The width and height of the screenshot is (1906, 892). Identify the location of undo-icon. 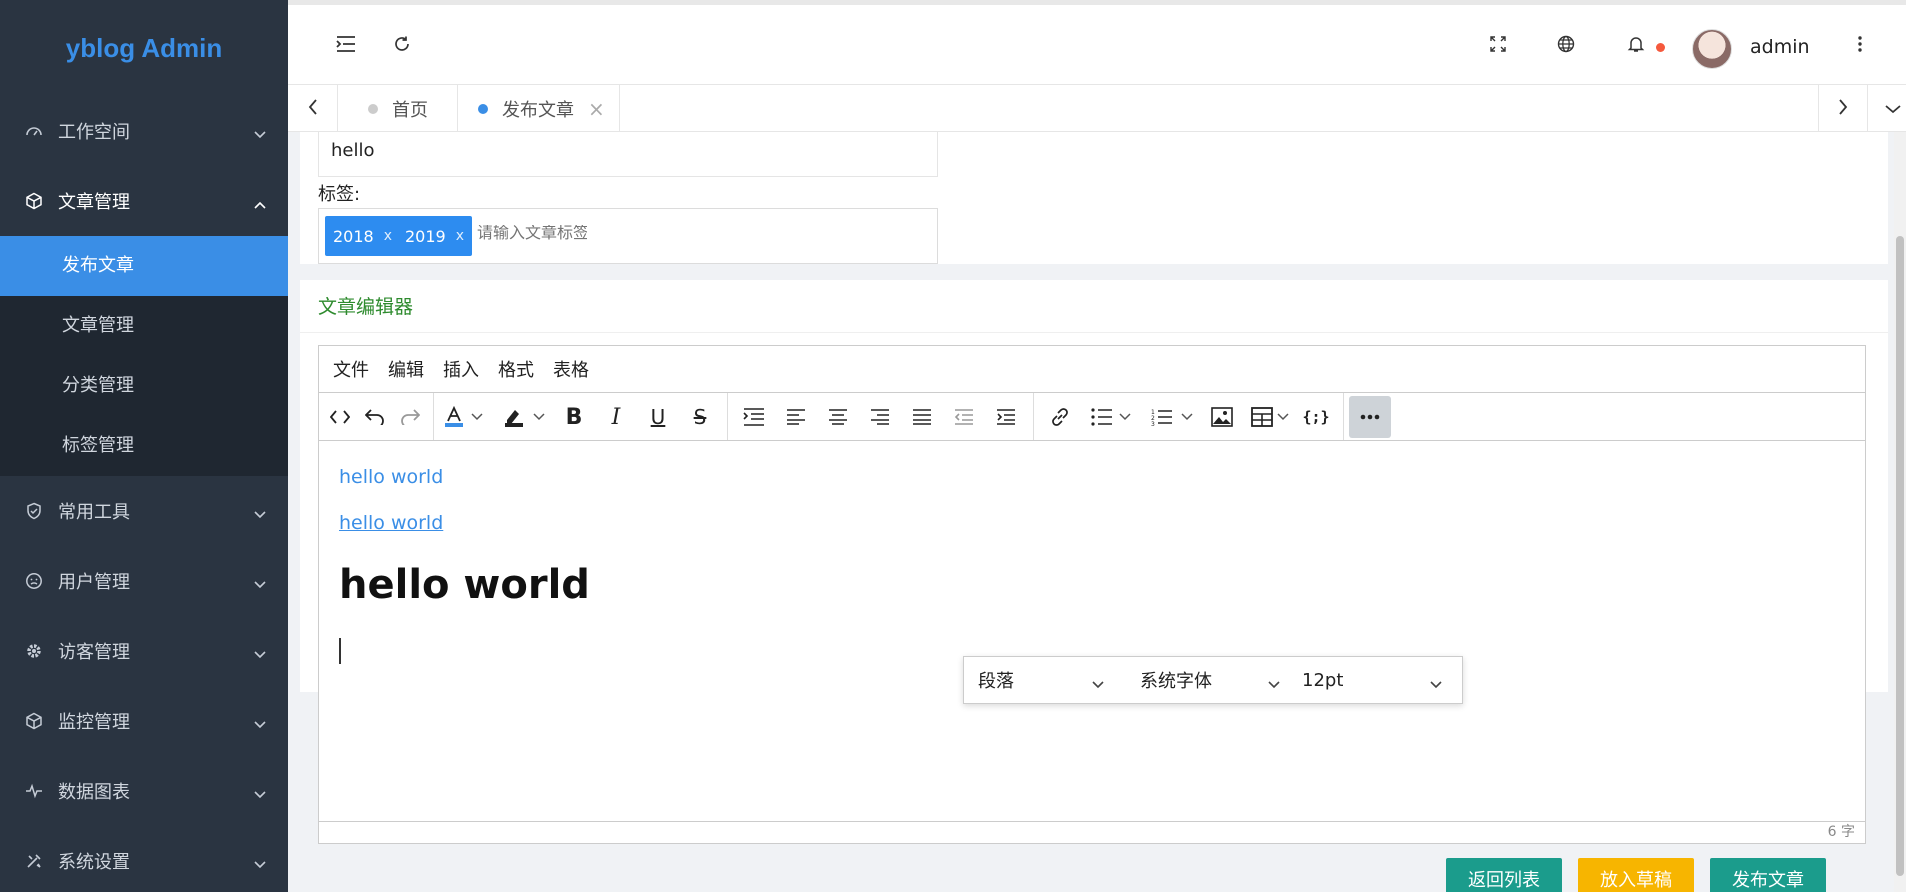
(375, 417).